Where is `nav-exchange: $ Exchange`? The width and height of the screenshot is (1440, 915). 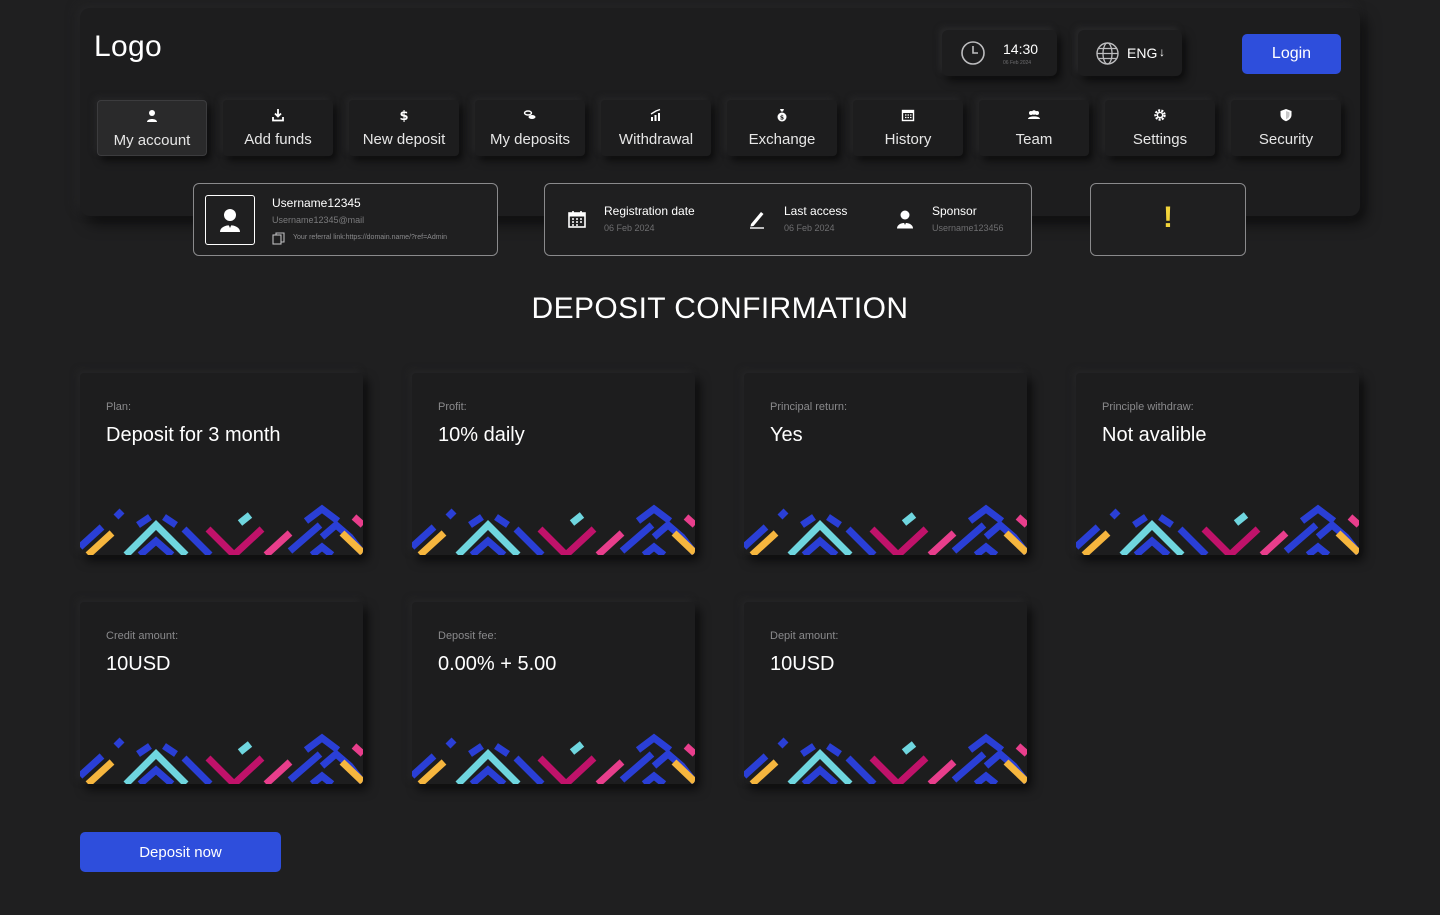 nav-exchange: $ Exchange is located at coordinates (782, 128).